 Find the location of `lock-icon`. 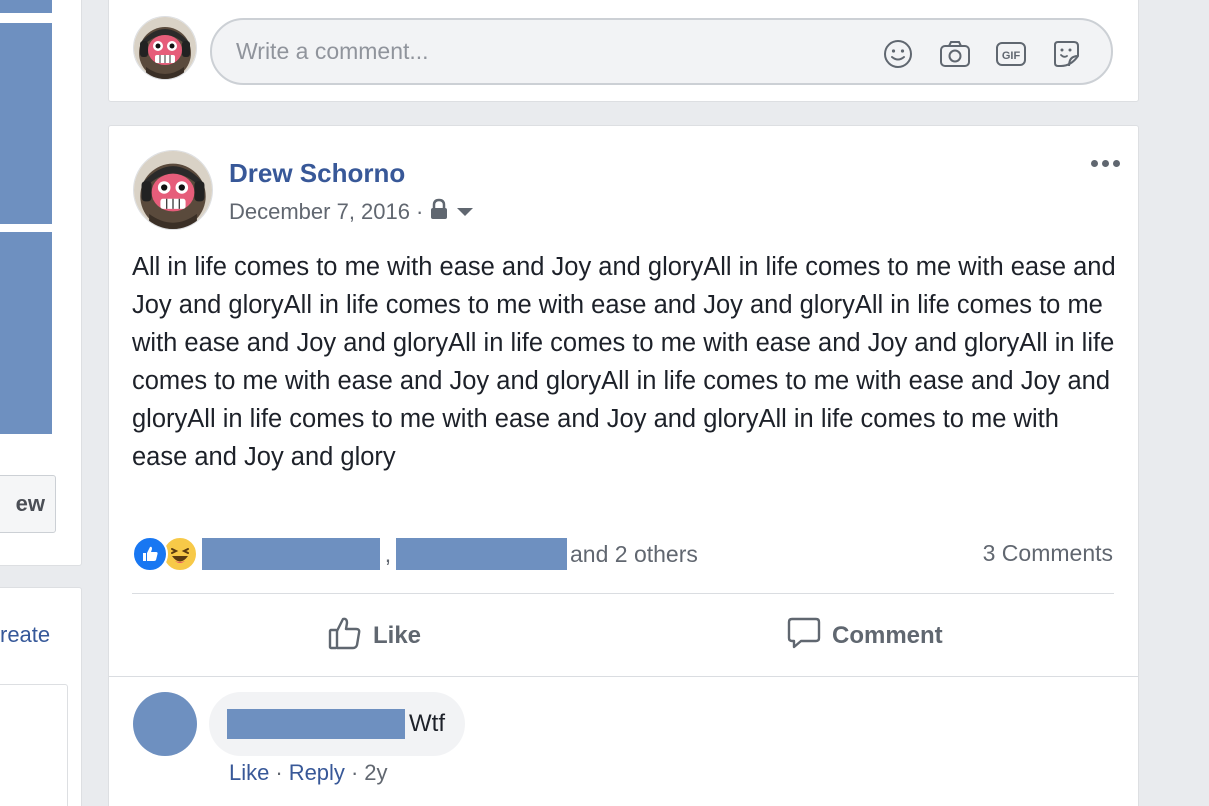

lock-icon is located at coordinates (439, 212).